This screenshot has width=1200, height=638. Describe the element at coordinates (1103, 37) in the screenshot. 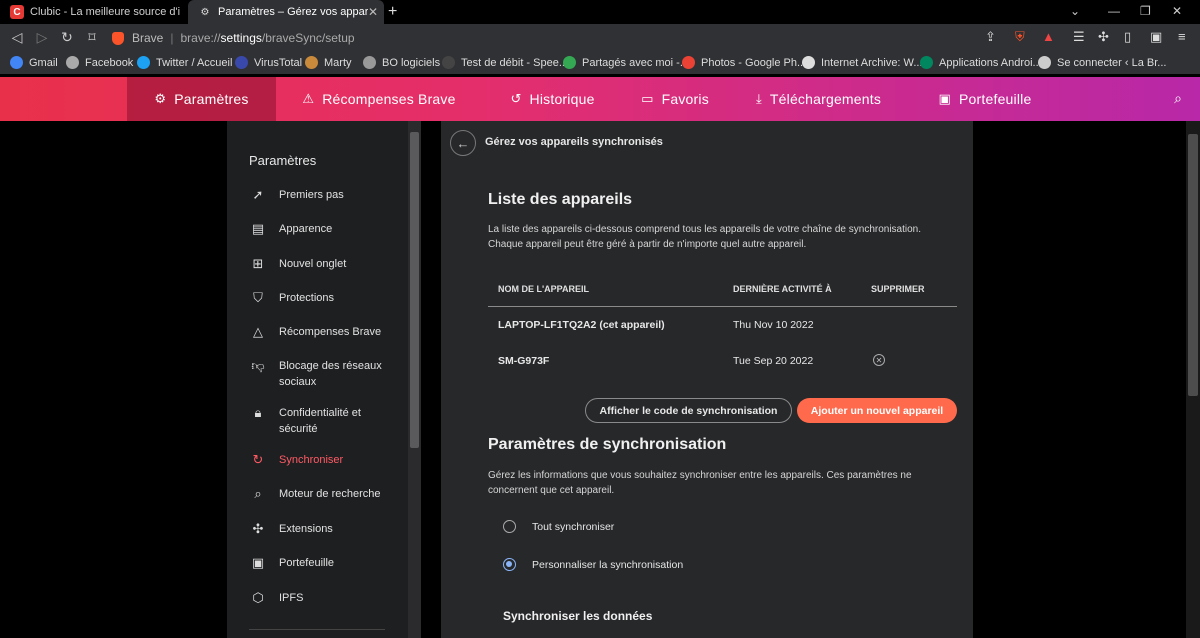

I see `extensions-icon: ✣` at that location.